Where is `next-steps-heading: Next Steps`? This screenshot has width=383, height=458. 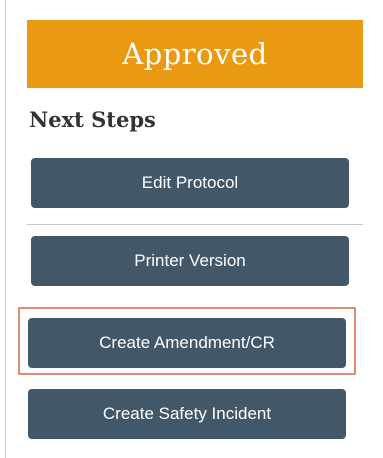
next-steps-heading: Next Steps is located at coordinates (92, 119).